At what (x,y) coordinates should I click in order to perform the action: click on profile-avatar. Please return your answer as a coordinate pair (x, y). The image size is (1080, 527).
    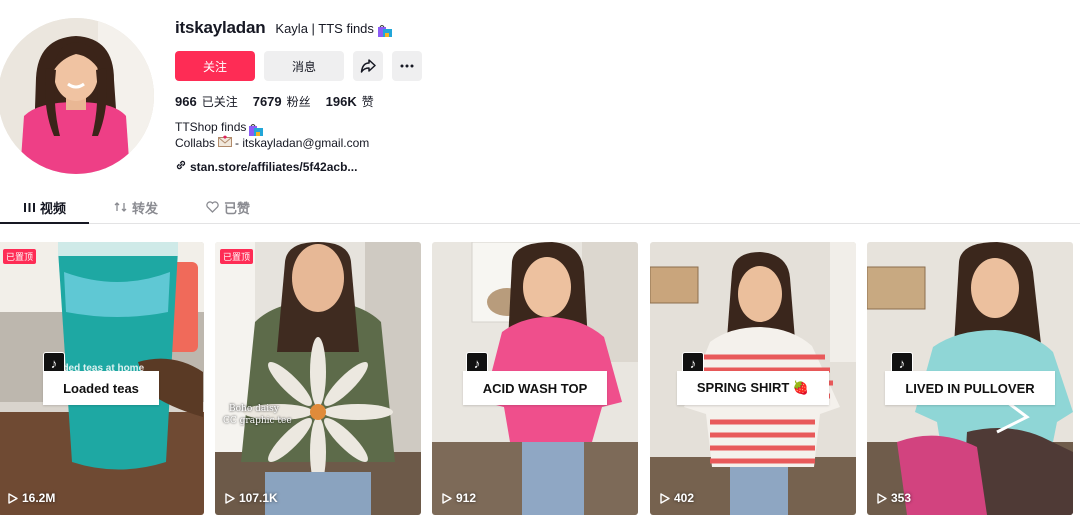
    Looking at the image, I should click on (77, 96).